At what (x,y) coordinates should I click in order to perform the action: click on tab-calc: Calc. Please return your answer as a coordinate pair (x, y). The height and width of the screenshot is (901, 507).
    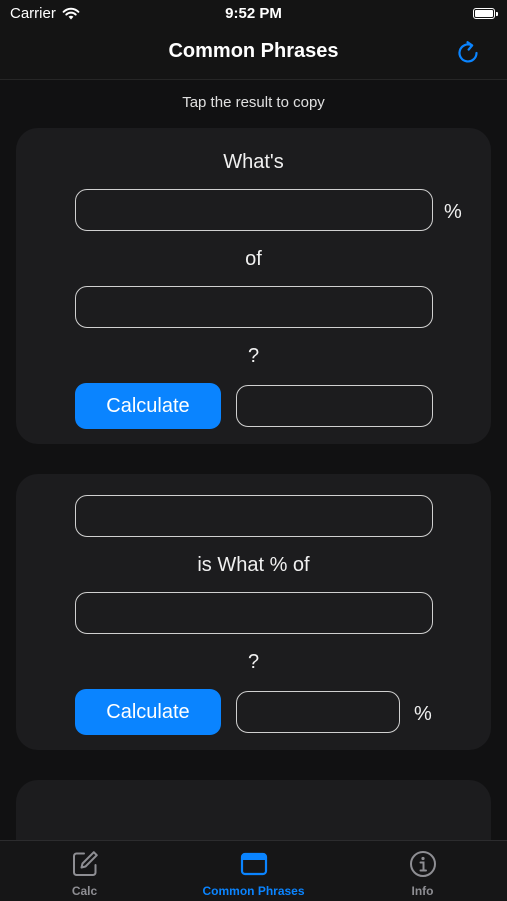
    Looking at the image, I should click on (84, 871).